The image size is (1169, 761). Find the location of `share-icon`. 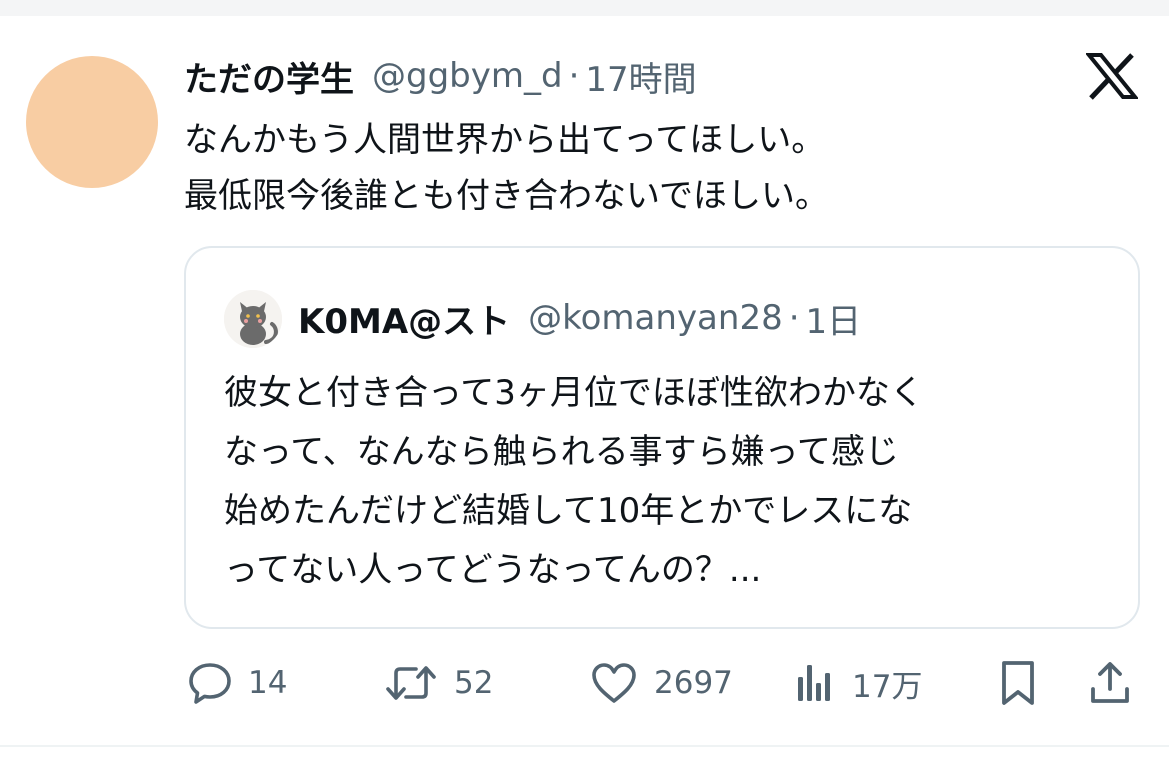

share-icon is located at coordinates (1110, 682).